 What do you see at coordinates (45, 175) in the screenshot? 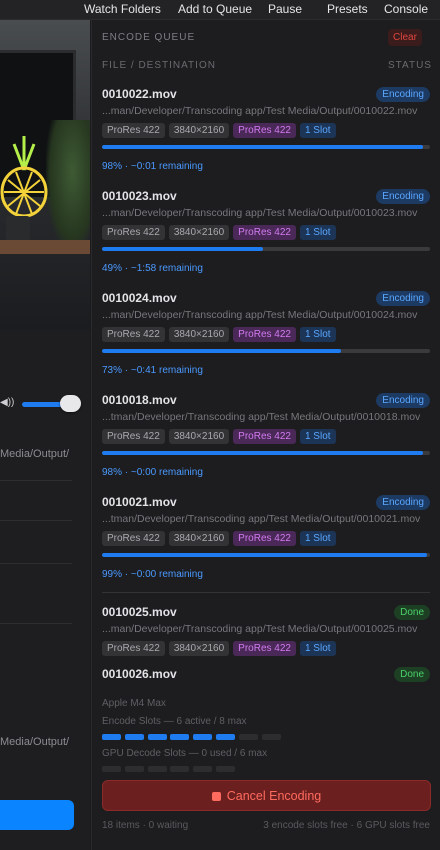
I see `video-preview` at bounding box center [45, 175].